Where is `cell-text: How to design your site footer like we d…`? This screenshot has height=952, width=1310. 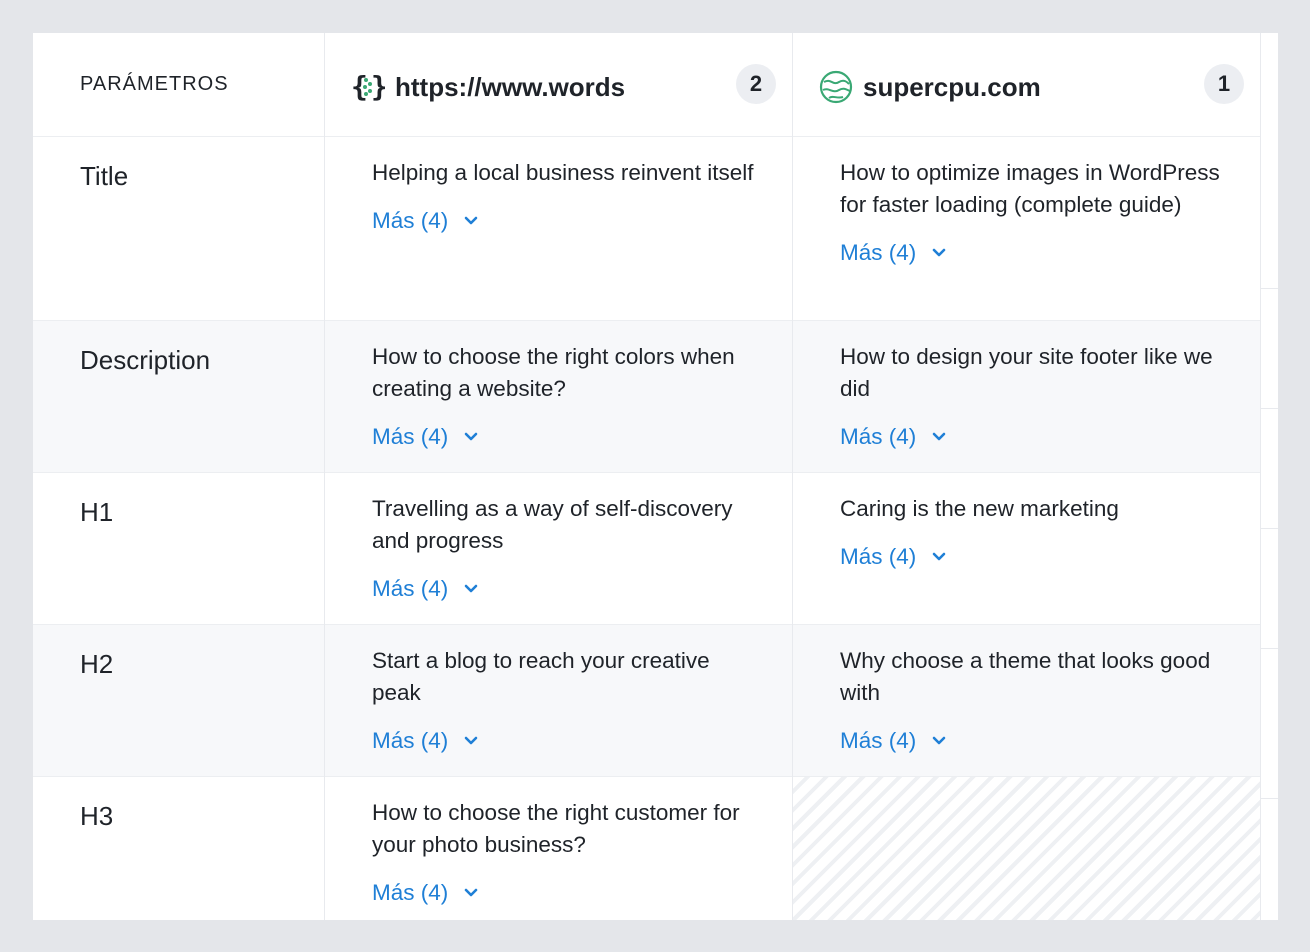
cell-text: How to design your site footer like we d… is located at coordinates (1026, 372).